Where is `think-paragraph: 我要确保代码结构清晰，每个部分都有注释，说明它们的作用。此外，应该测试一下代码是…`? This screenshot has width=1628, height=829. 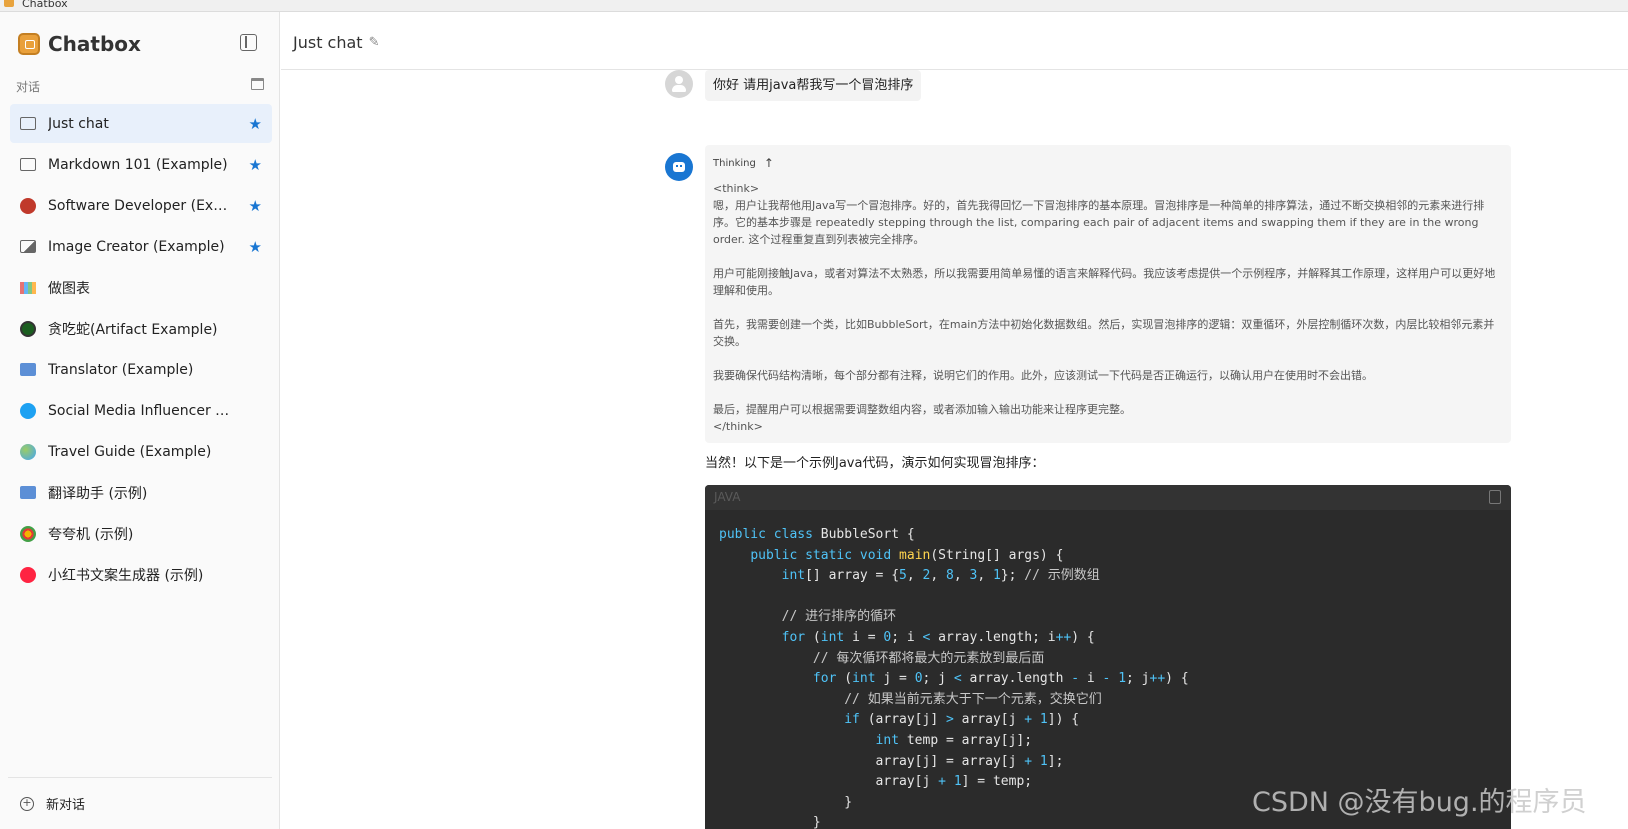 think-paragraph: 我要确保代码结构清晰，每个部分都有注释，说明它们的作用。此外，应该测试一下代码是… is located at coordinates (1043, 375).